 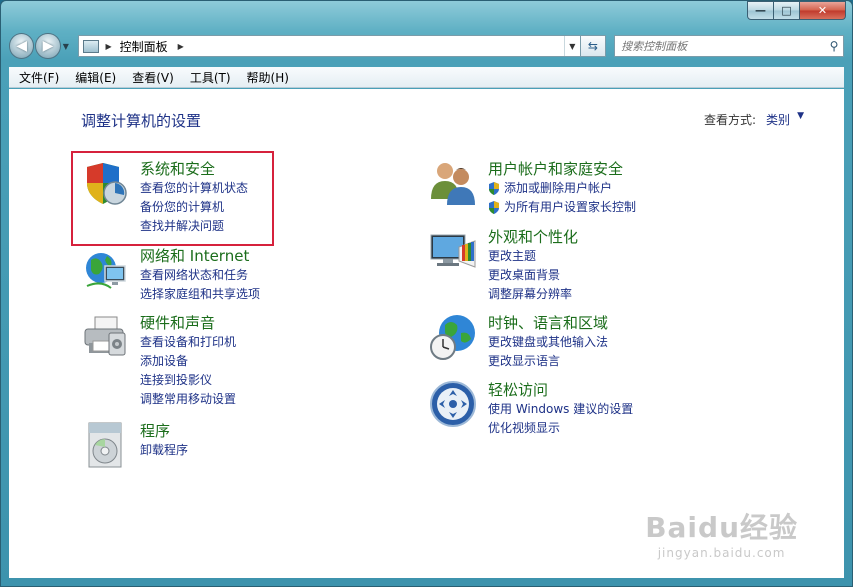 I want to click on ease-of-access-icon, so click(x=453, y=404).